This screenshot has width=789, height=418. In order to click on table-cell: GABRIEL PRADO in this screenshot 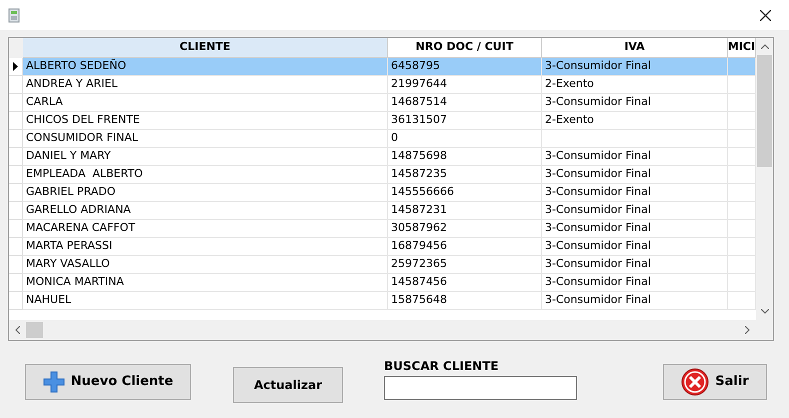, I will do `click(205, 193)`.